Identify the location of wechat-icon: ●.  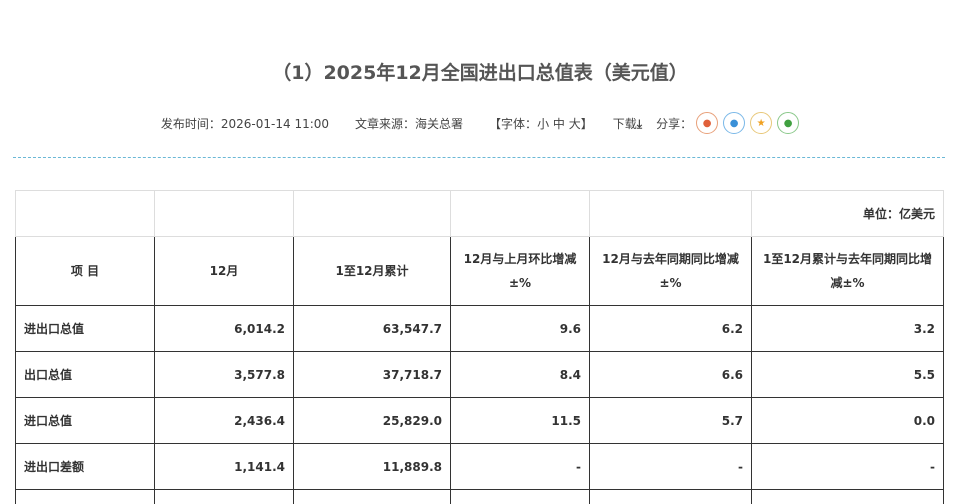
(788, 123).